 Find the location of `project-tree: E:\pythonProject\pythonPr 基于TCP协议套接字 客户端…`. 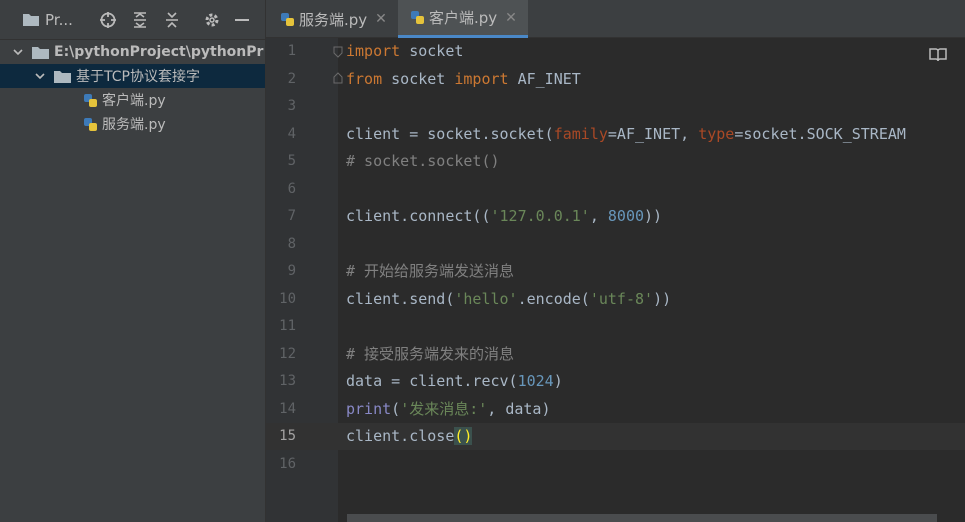

project-tree: E:\pythonProject\pythonPr 基于TCP协议套接字 客户端… is located at coordinates (132, 88).